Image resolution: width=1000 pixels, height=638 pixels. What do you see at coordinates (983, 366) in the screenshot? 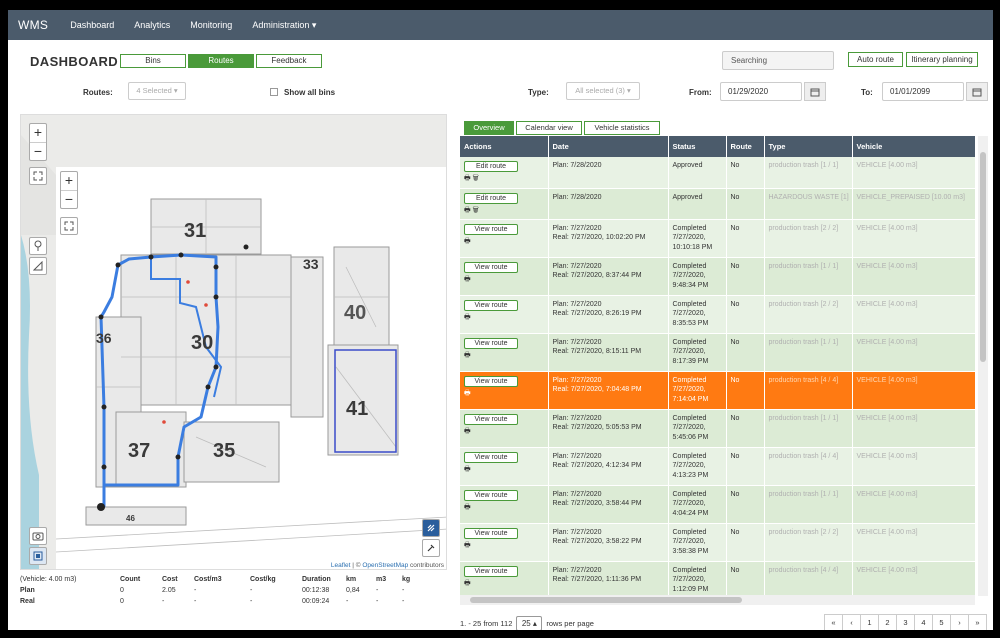
I see `table-vertical-scrollbar` at bounding box center [983, 366].